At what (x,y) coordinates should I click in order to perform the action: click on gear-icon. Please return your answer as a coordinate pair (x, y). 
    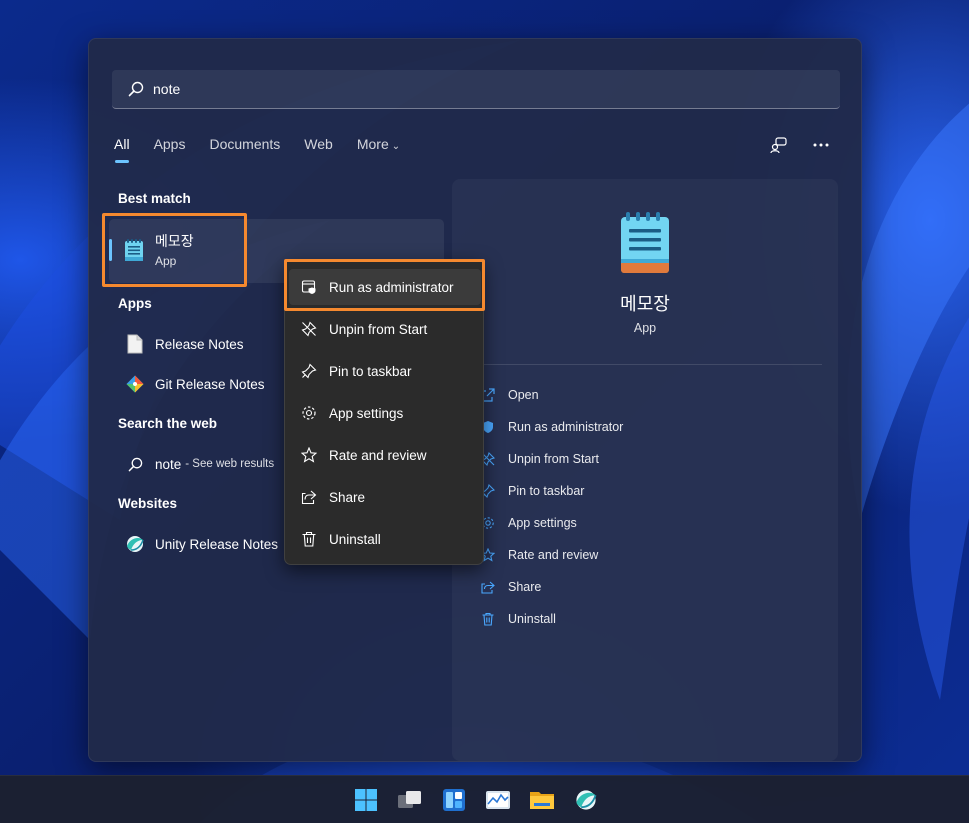
    Looking at the image, I should click on (309, 413).